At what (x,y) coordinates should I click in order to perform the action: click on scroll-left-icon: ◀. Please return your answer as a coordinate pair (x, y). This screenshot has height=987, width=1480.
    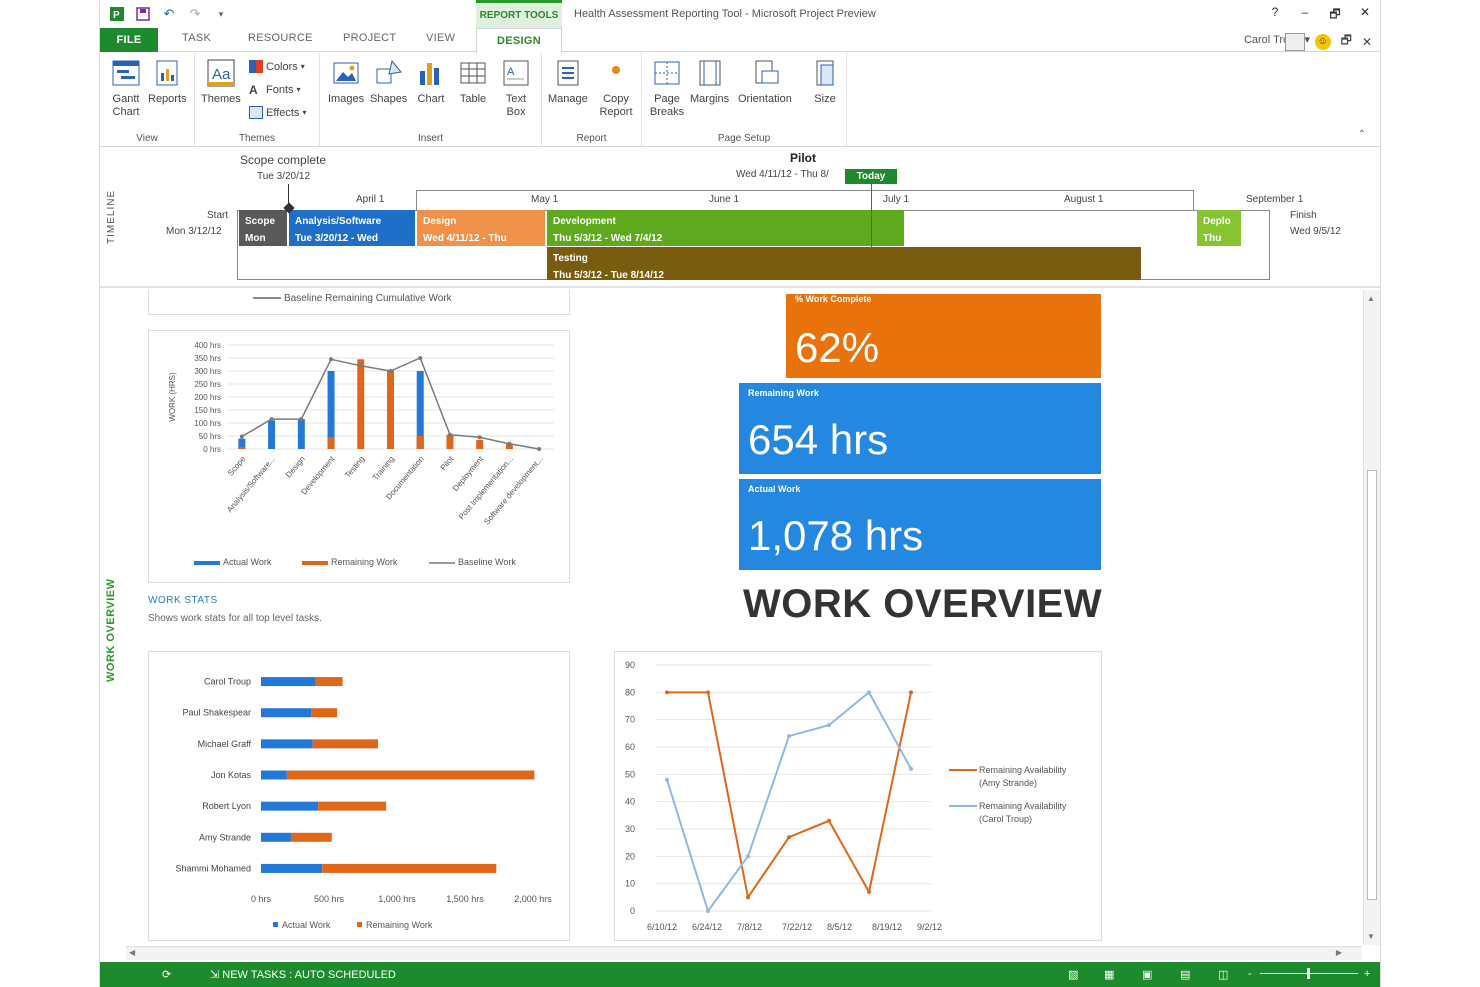
    Looking at the image, I should click on (132, 952).